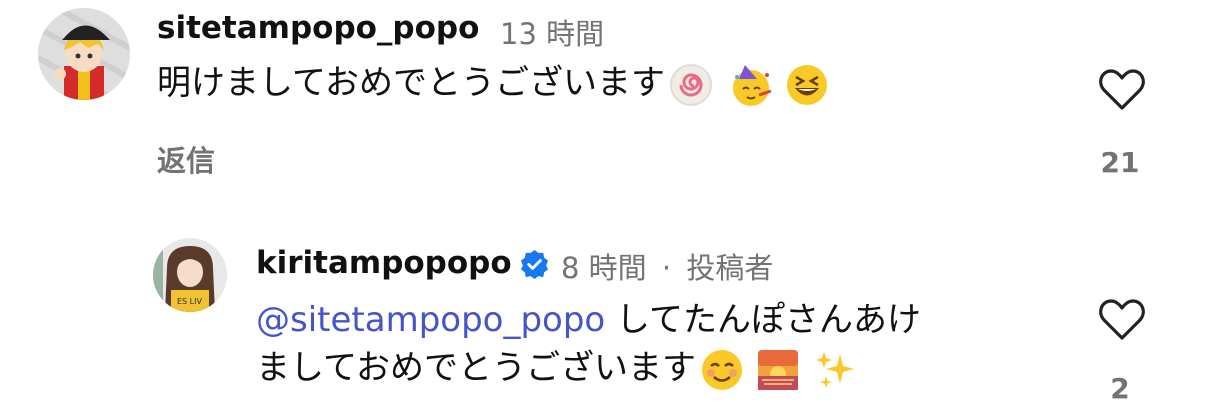 The height and width of the screenshot is (405, 1205). What do you see at coordinates (186, 159) in the screenshot?
I see `reply-button: 返信` at bounding box center [186, 159].